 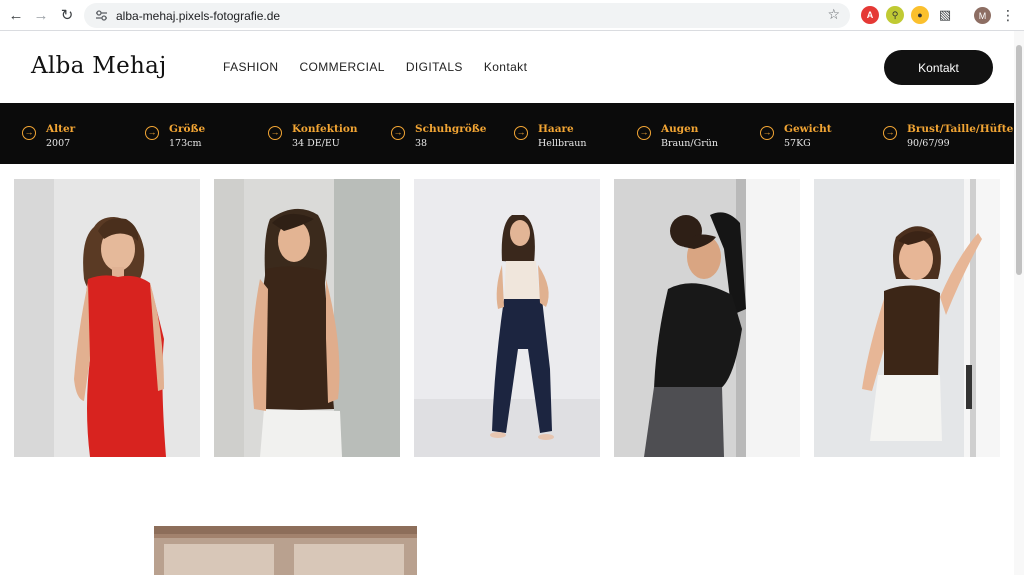 What do you see at coordinates (434, 67) in the screenshot?
I see `nav-digitals: DIGITALS` at bounding box center [434, 67].